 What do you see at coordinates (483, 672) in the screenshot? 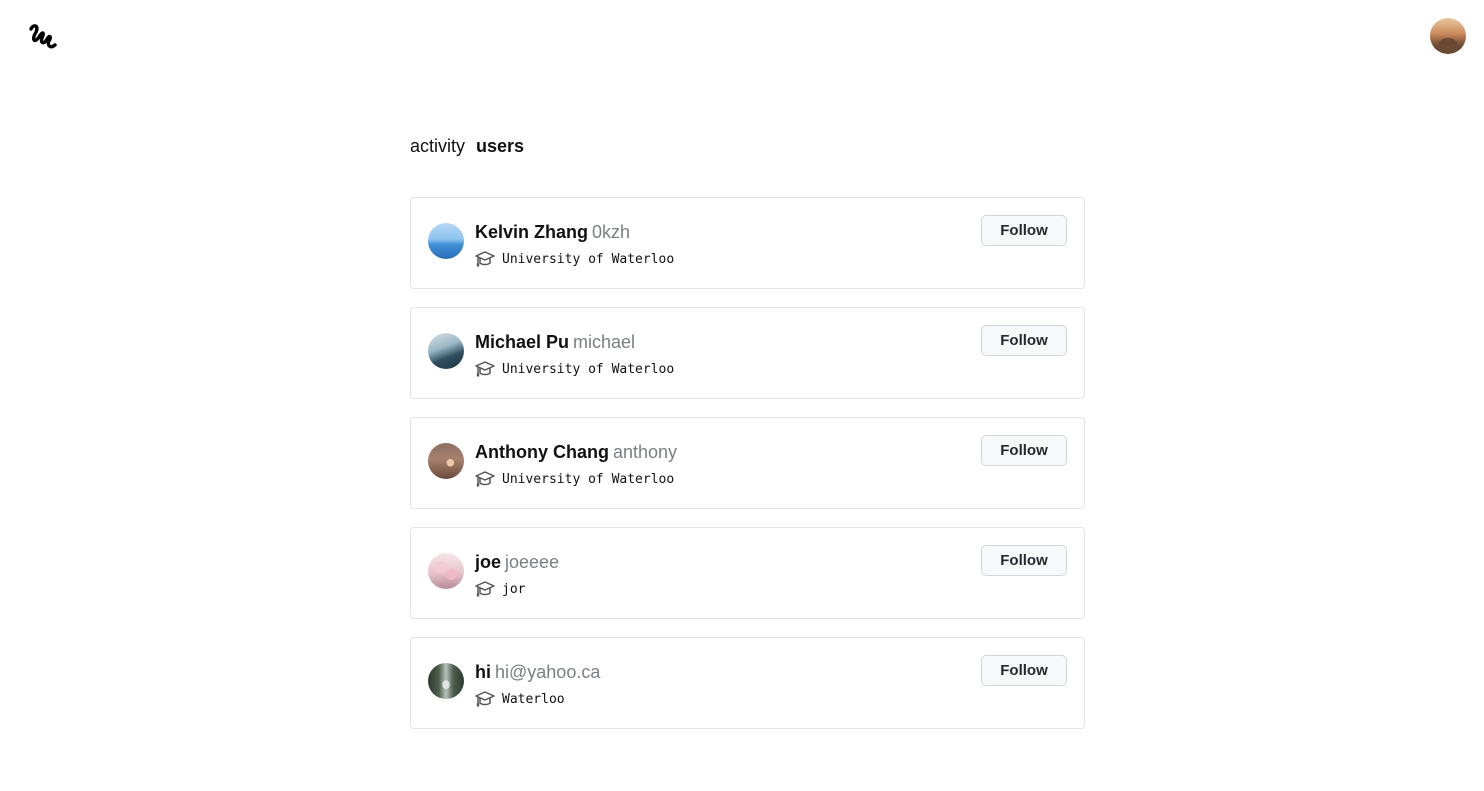
I see `user-name: hi` at bounding box center [483, 672].